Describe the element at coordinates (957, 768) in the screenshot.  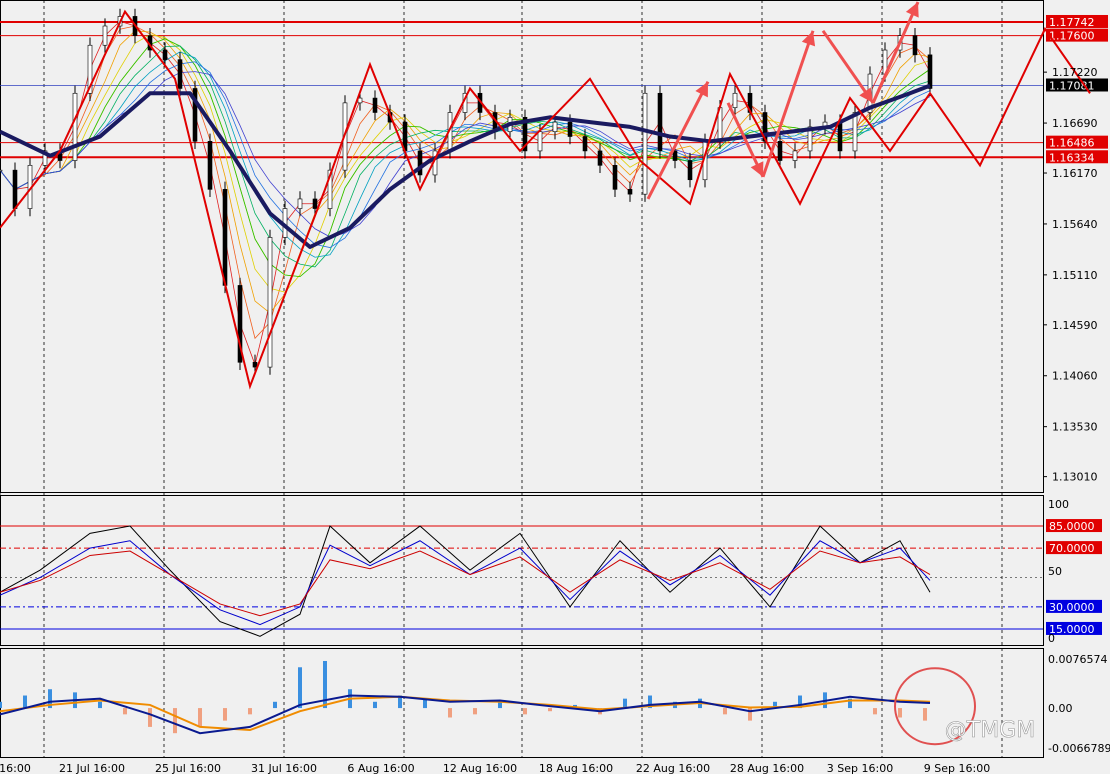
I see `x-tick-label: 9 Sep 16:00` at that location.